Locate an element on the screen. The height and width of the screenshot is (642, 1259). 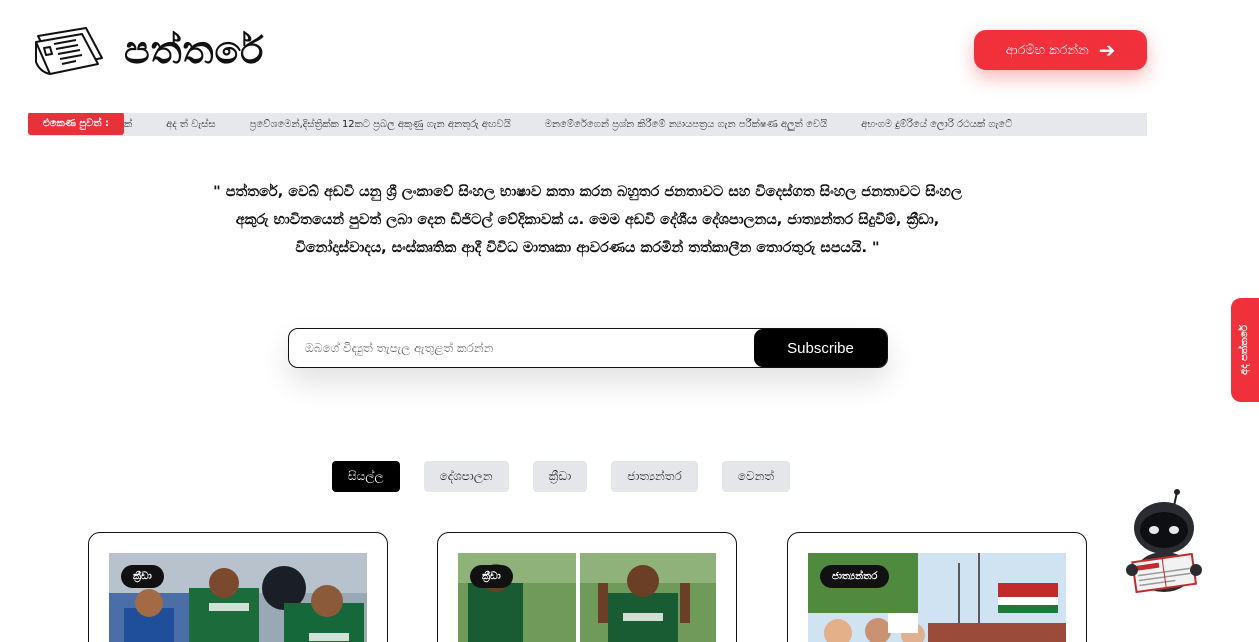
subscribe-form: Subscribe is located at coordinates (588, 348).